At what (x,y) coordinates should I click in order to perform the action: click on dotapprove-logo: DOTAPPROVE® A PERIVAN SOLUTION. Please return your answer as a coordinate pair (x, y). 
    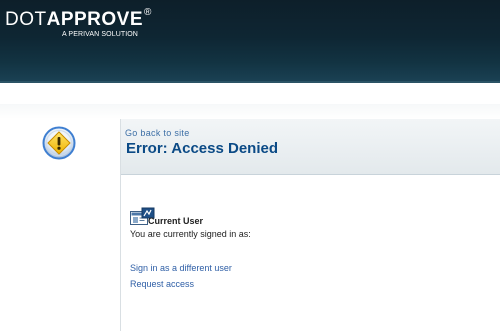
    Looking at the image, I should click on (78, 23).